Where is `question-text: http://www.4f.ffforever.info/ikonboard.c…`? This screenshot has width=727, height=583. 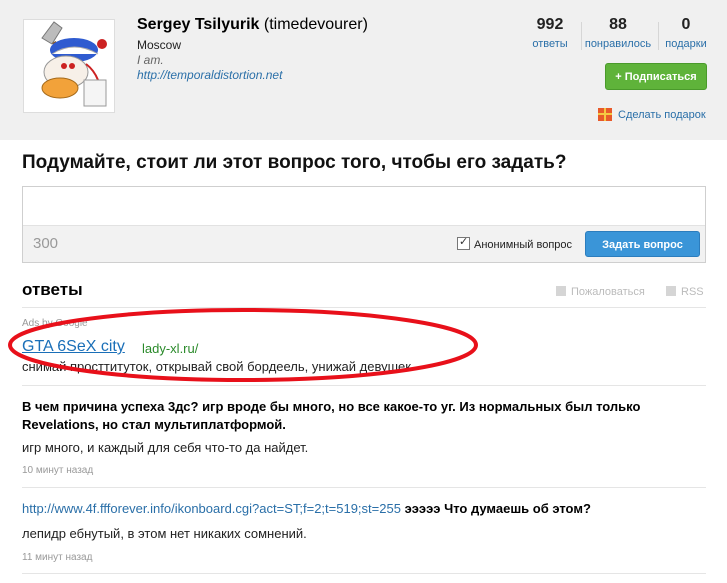
question-text: http://www.4f.ffforever.info/ikonboard.c… is located at coordinates (352, 509).